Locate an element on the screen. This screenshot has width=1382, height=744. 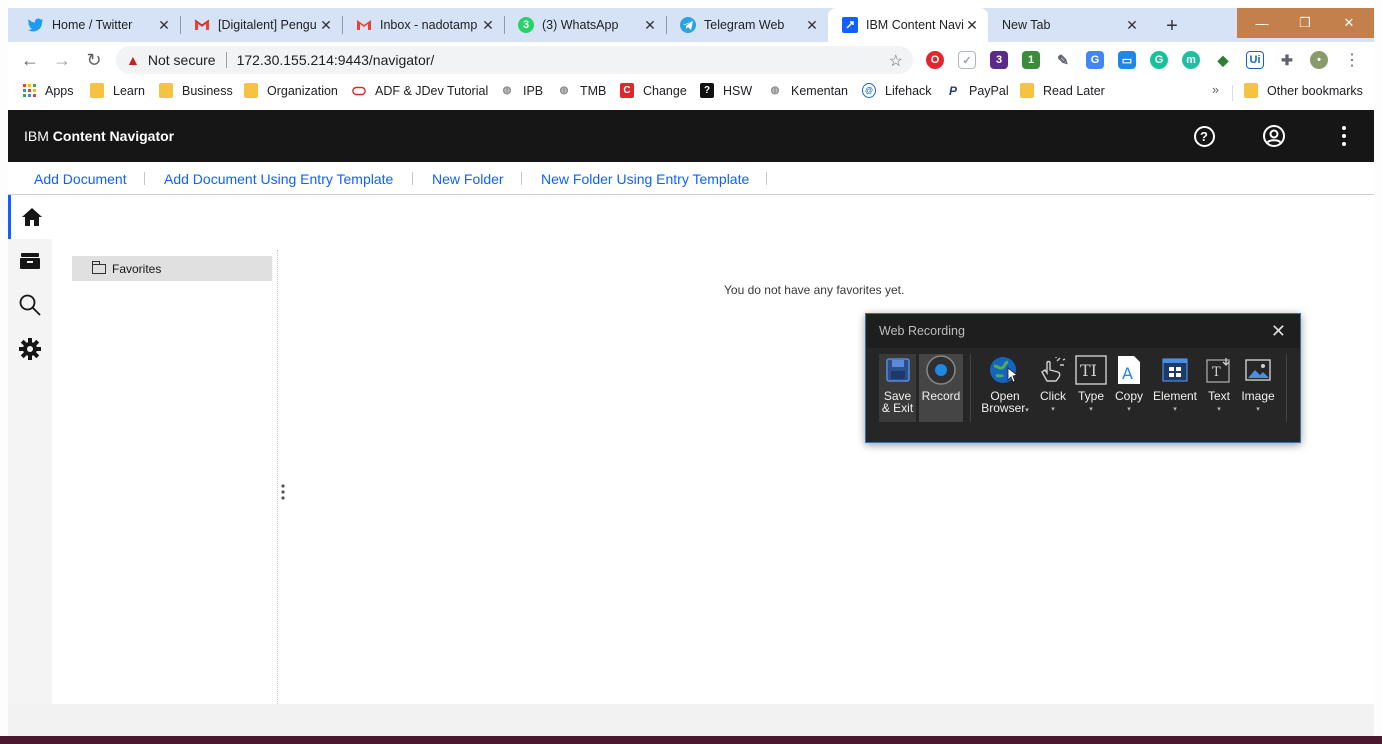
tab-telegram: Telegram Web ✕ is located at coordinates (747, 25).